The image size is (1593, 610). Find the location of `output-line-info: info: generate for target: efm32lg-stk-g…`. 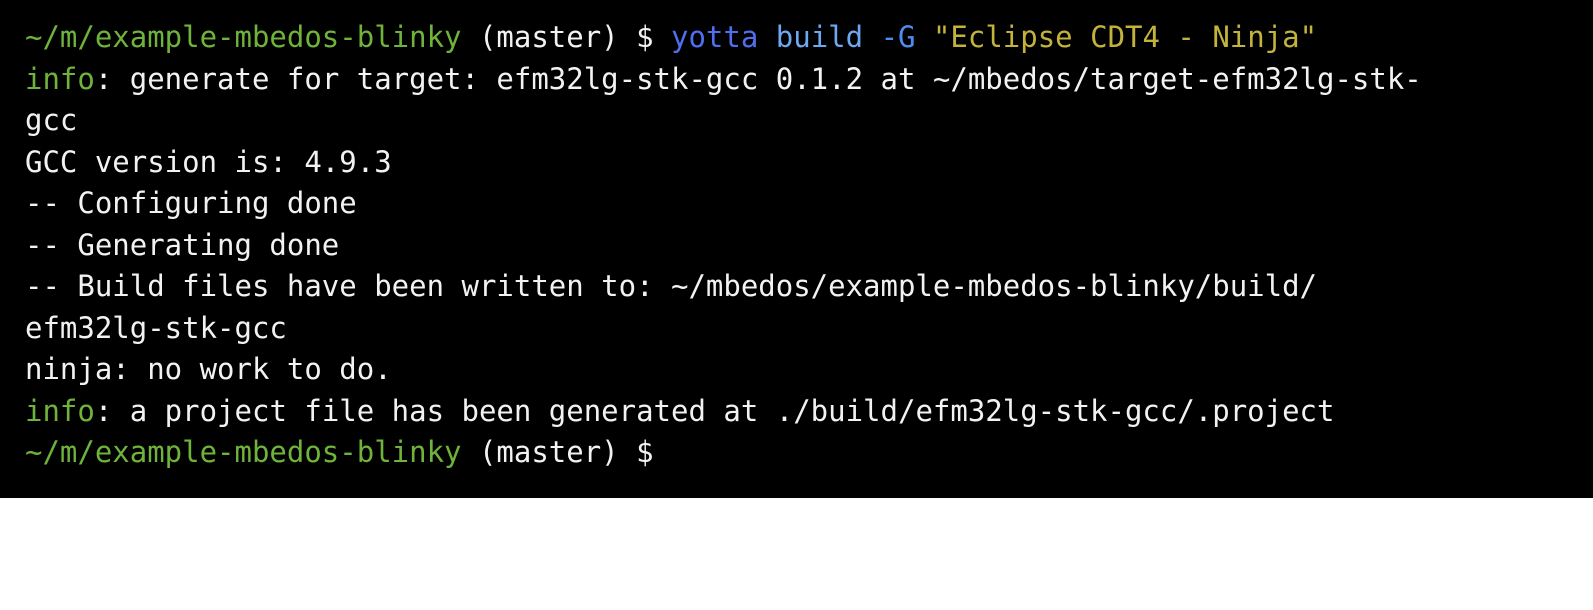

output-line-info: info: generate for target: efm32lg-stk-g… is located at coordinates (809, 80).